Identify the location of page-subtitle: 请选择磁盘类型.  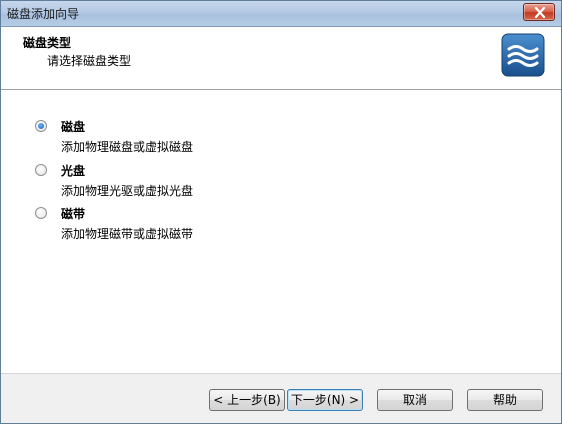
(89, 61).